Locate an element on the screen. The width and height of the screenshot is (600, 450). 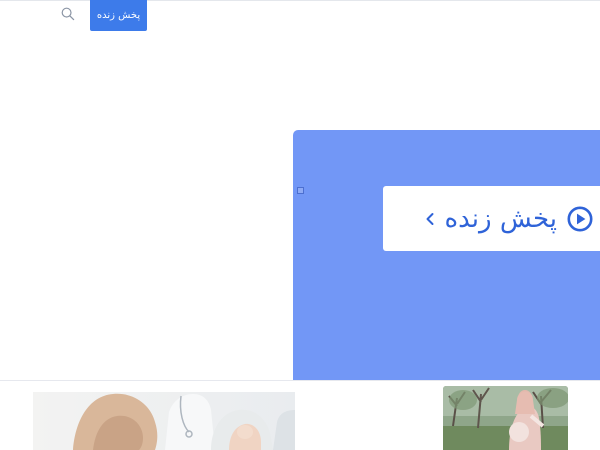
search-icon is located at coordinates (68, 14).